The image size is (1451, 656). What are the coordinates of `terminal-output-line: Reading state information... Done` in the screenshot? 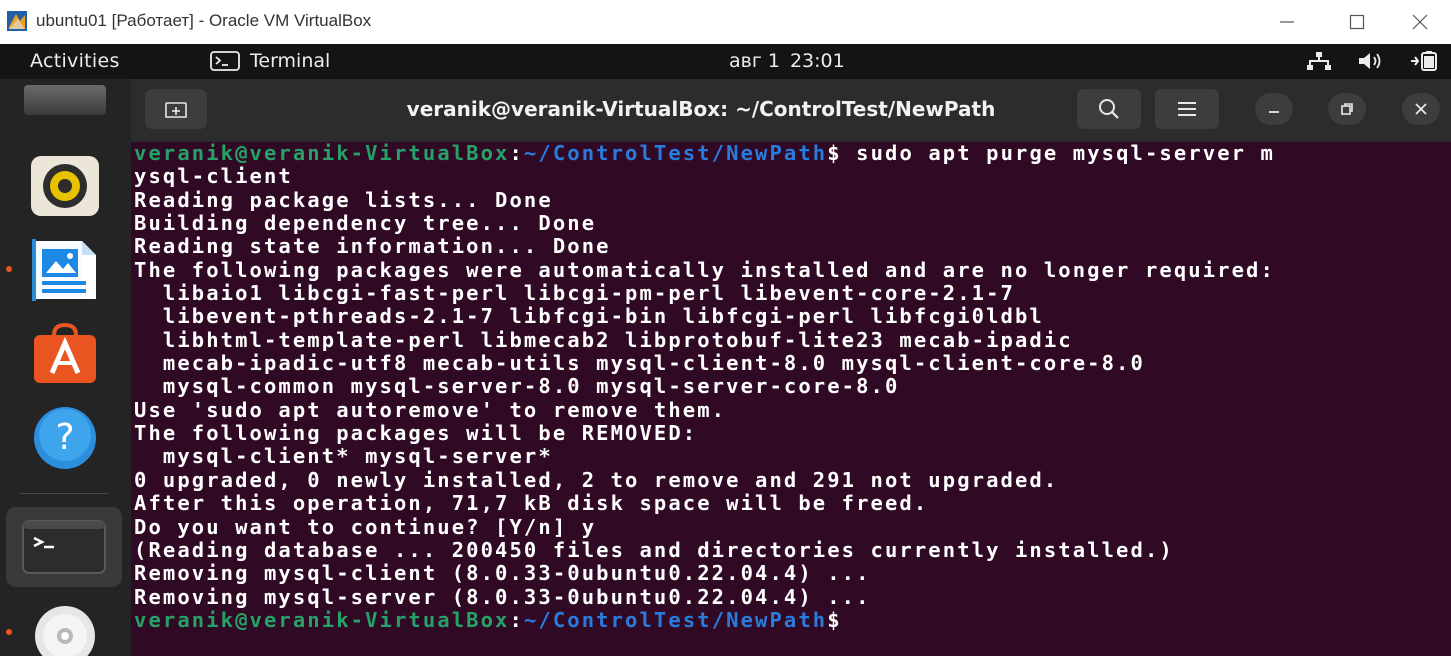 It's located at (372, 246).